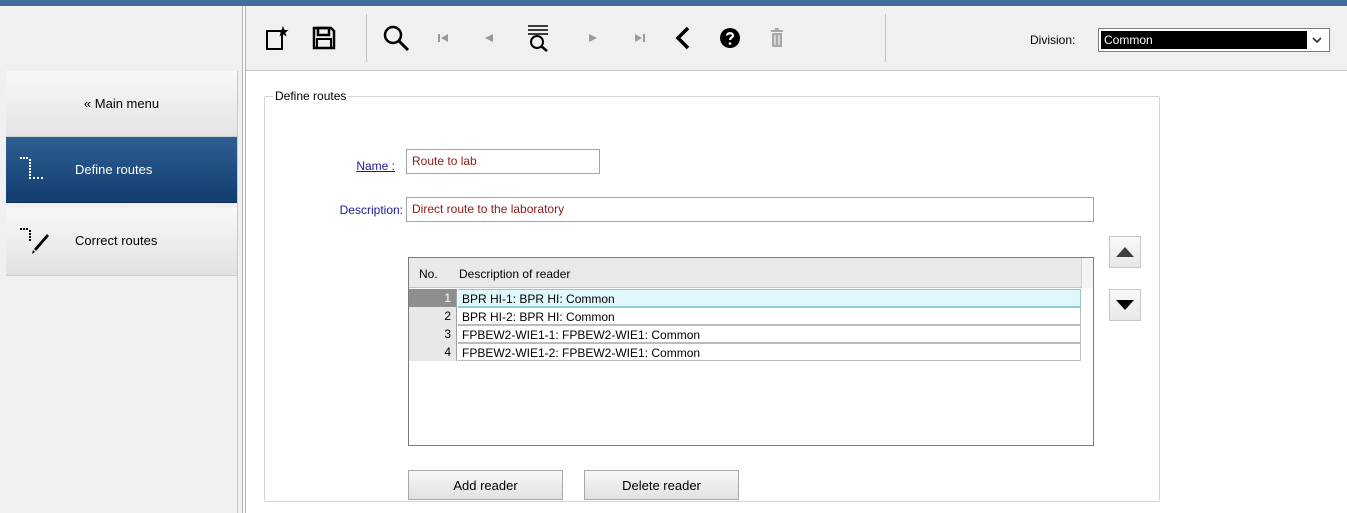 This screenshot has height=513, width=1347. I want to click on chevron-down-icon, so click(1317, 40).